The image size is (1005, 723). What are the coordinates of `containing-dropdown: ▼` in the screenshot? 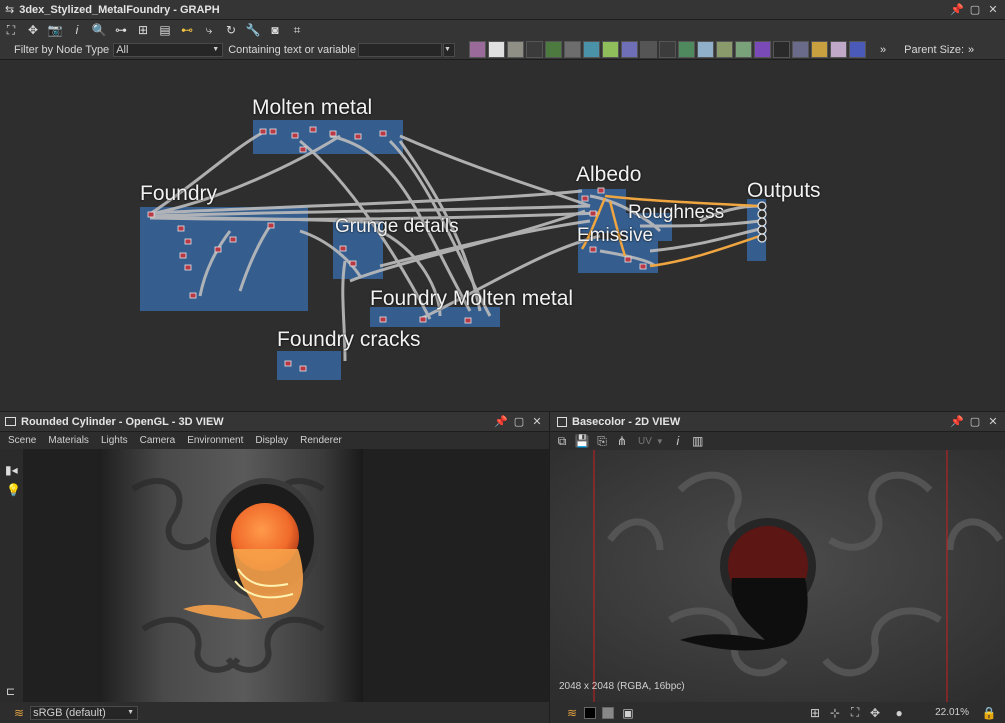 It's located at (448, 49).